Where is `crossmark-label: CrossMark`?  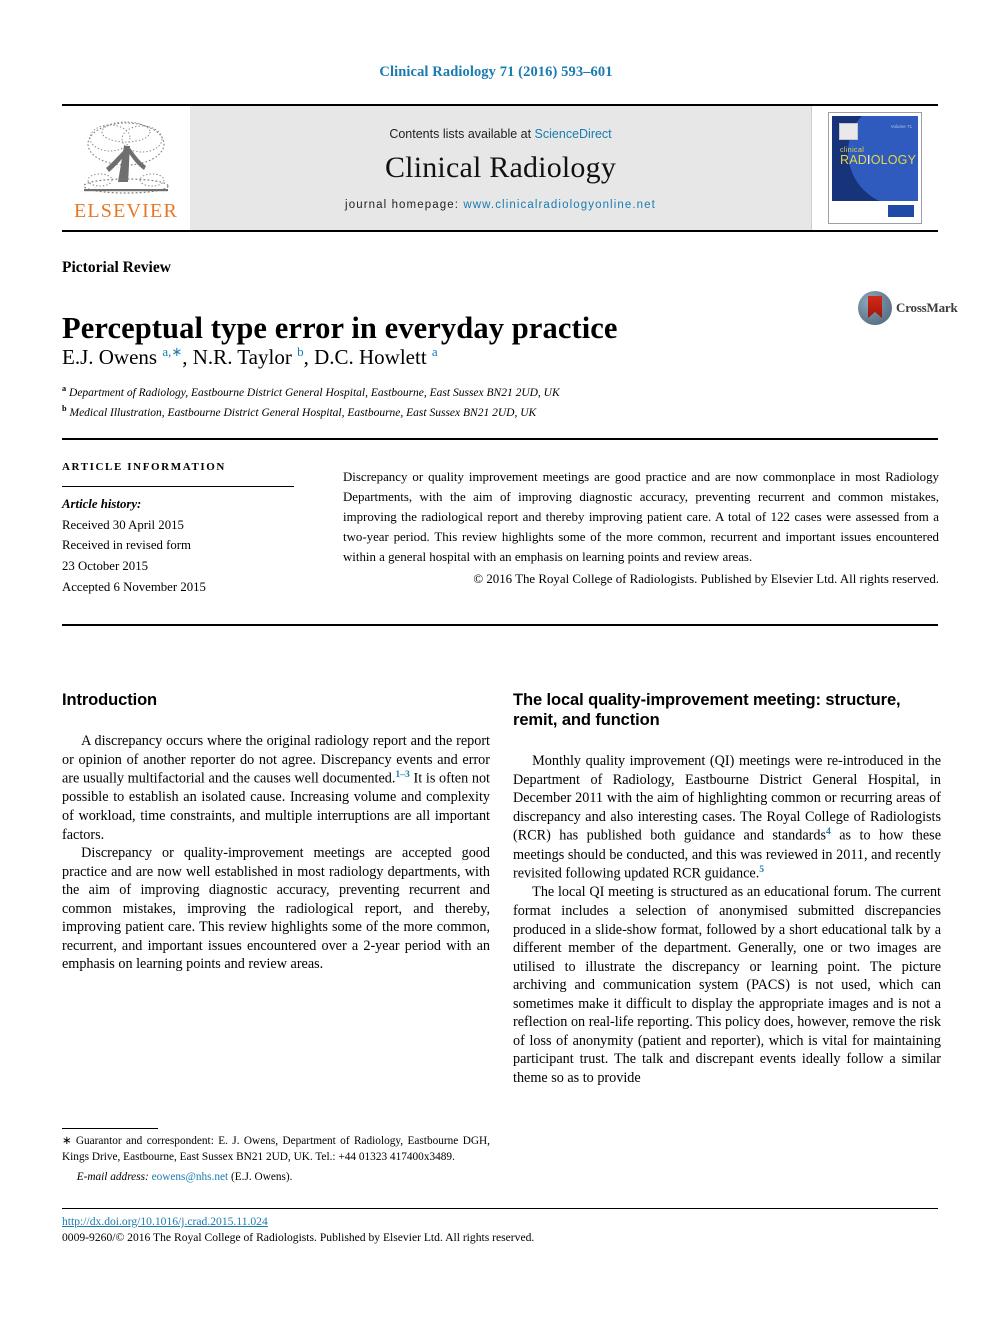 crossmark-label: CrossMark is located at coordinates (927, 307).